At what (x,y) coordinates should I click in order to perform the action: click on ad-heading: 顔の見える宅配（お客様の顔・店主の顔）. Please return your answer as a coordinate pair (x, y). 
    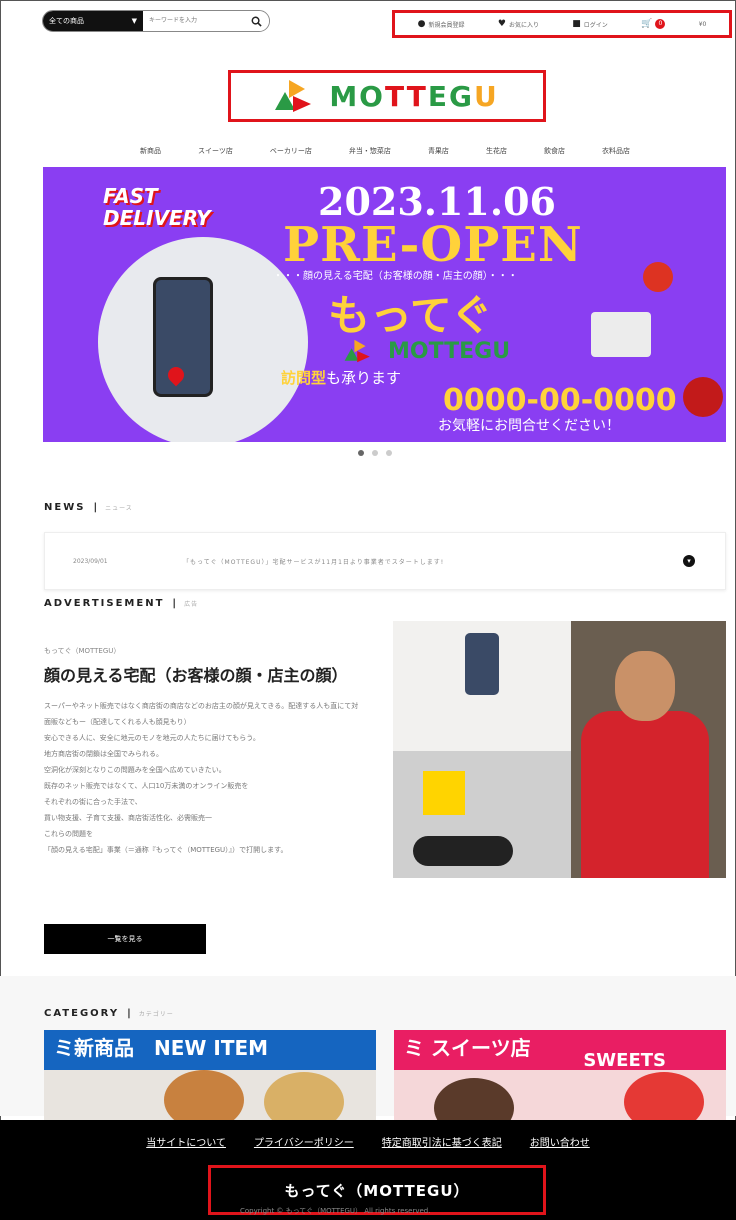
    Looking at the image, I should click on (196, 675).